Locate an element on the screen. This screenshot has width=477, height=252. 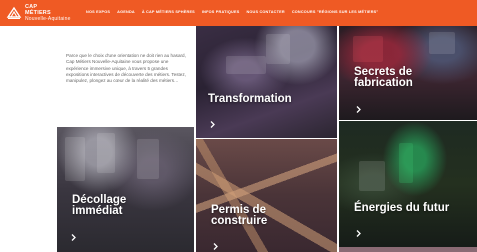
logo-mark-icon is located at coordinates (14, 13).